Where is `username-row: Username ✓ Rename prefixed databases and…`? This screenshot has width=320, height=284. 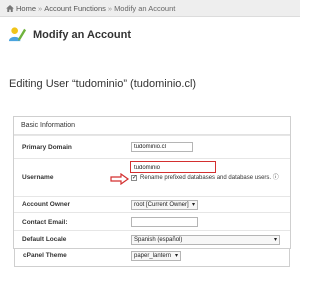
username-row: Username ✓ Rename prefixed databases and… is located at coordinates (152, 177).